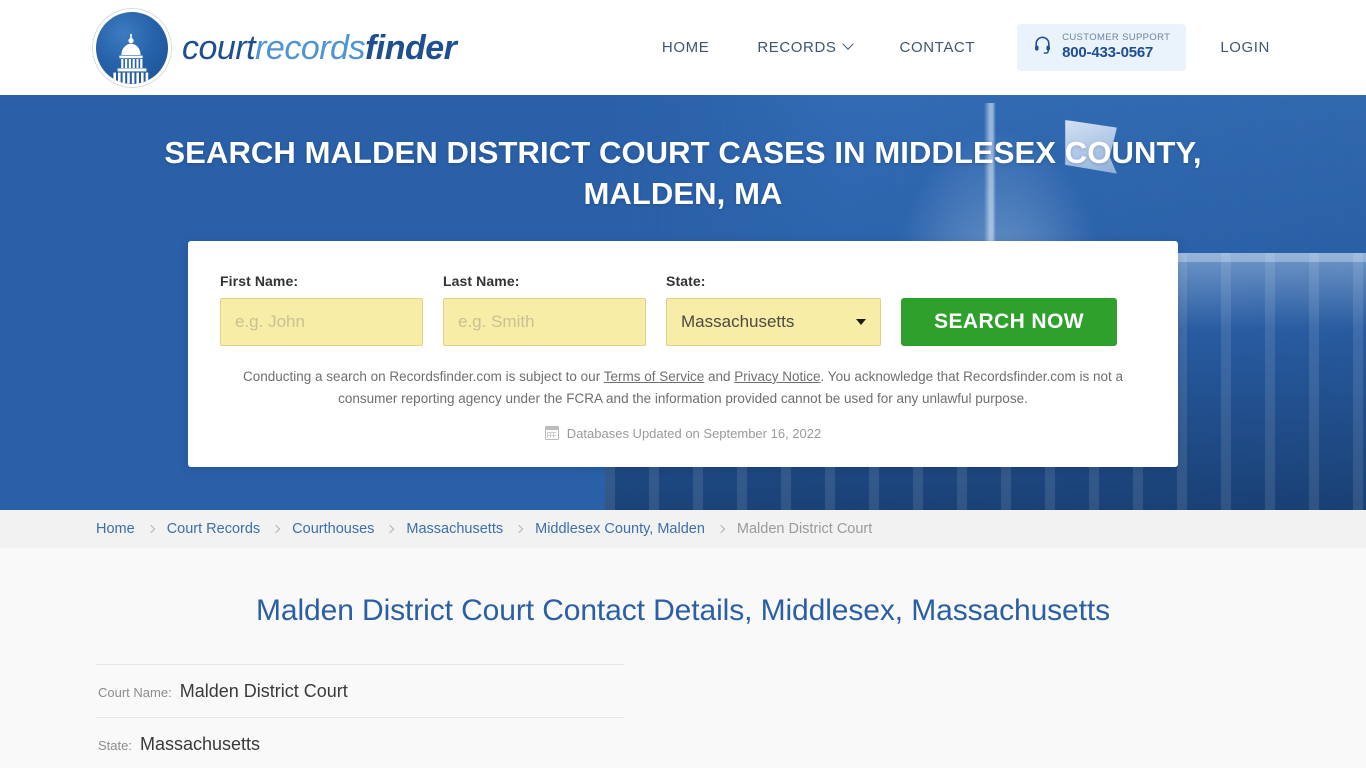  I want to click on first-name-field-group: First Name:, so click(321, 309).